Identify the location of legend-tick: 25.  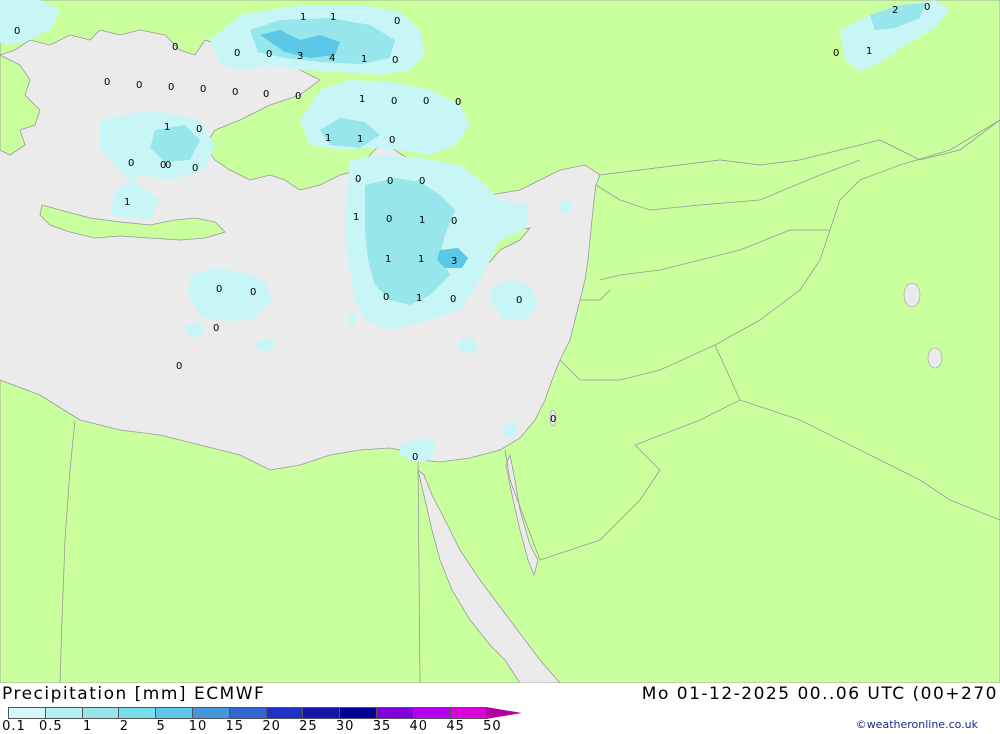
(308, 726).